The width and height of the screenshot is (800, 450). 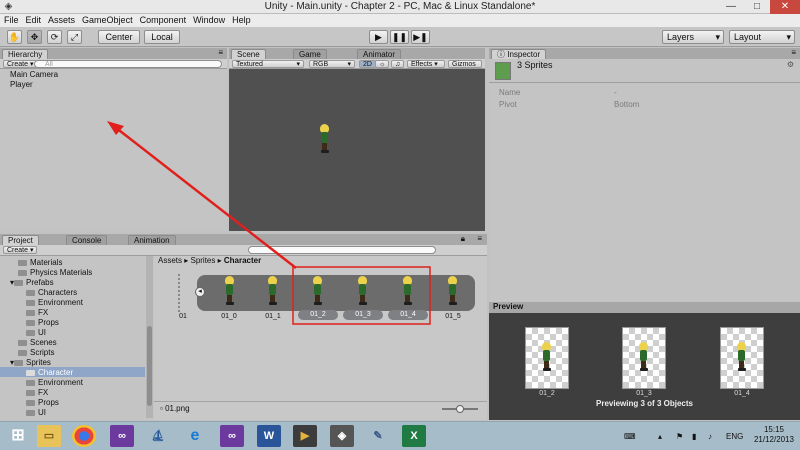 I want to click on layout-dropdown: Layout ▾, so click(x=762, y=37).